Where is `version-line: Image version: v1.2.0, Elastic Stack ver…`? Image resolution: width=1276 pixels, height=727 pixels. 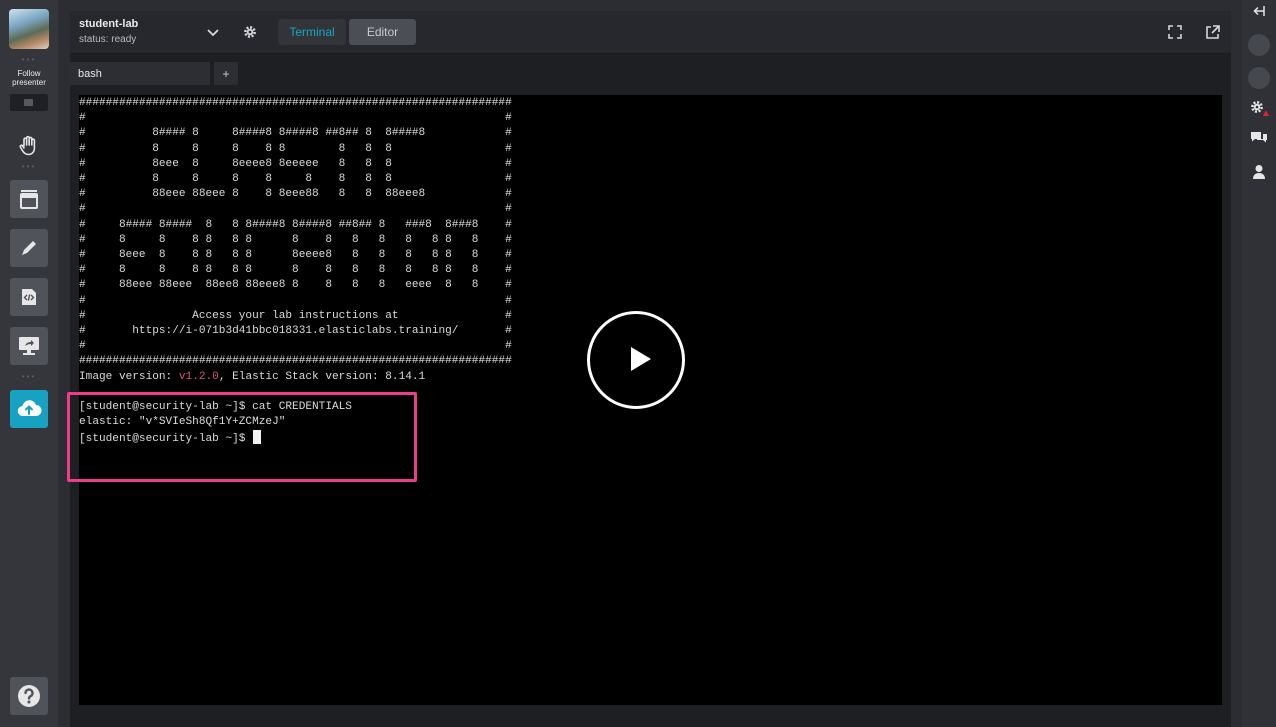 version-line: Image version: v1.2.0, Elastic Stack ver… is located at coordinates (252, 376).